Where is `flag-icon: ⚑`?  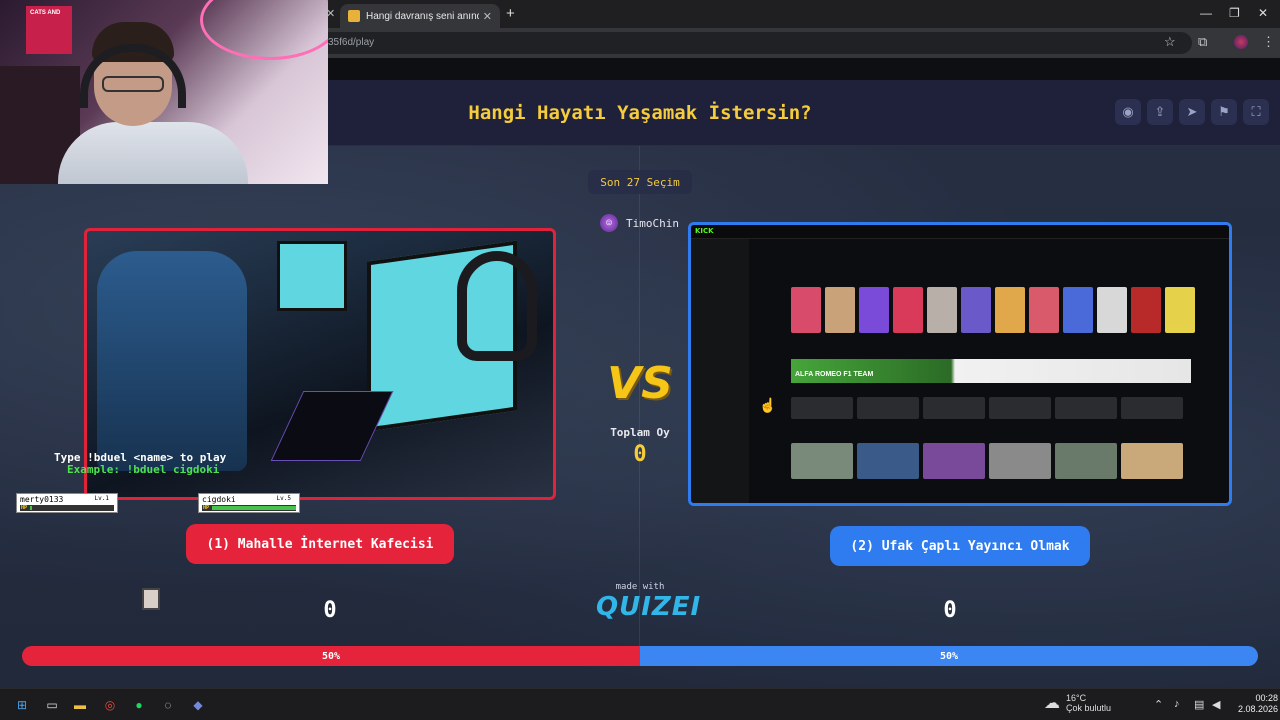
flag-icon: ⚑ is located at coordinates (1224, 112).